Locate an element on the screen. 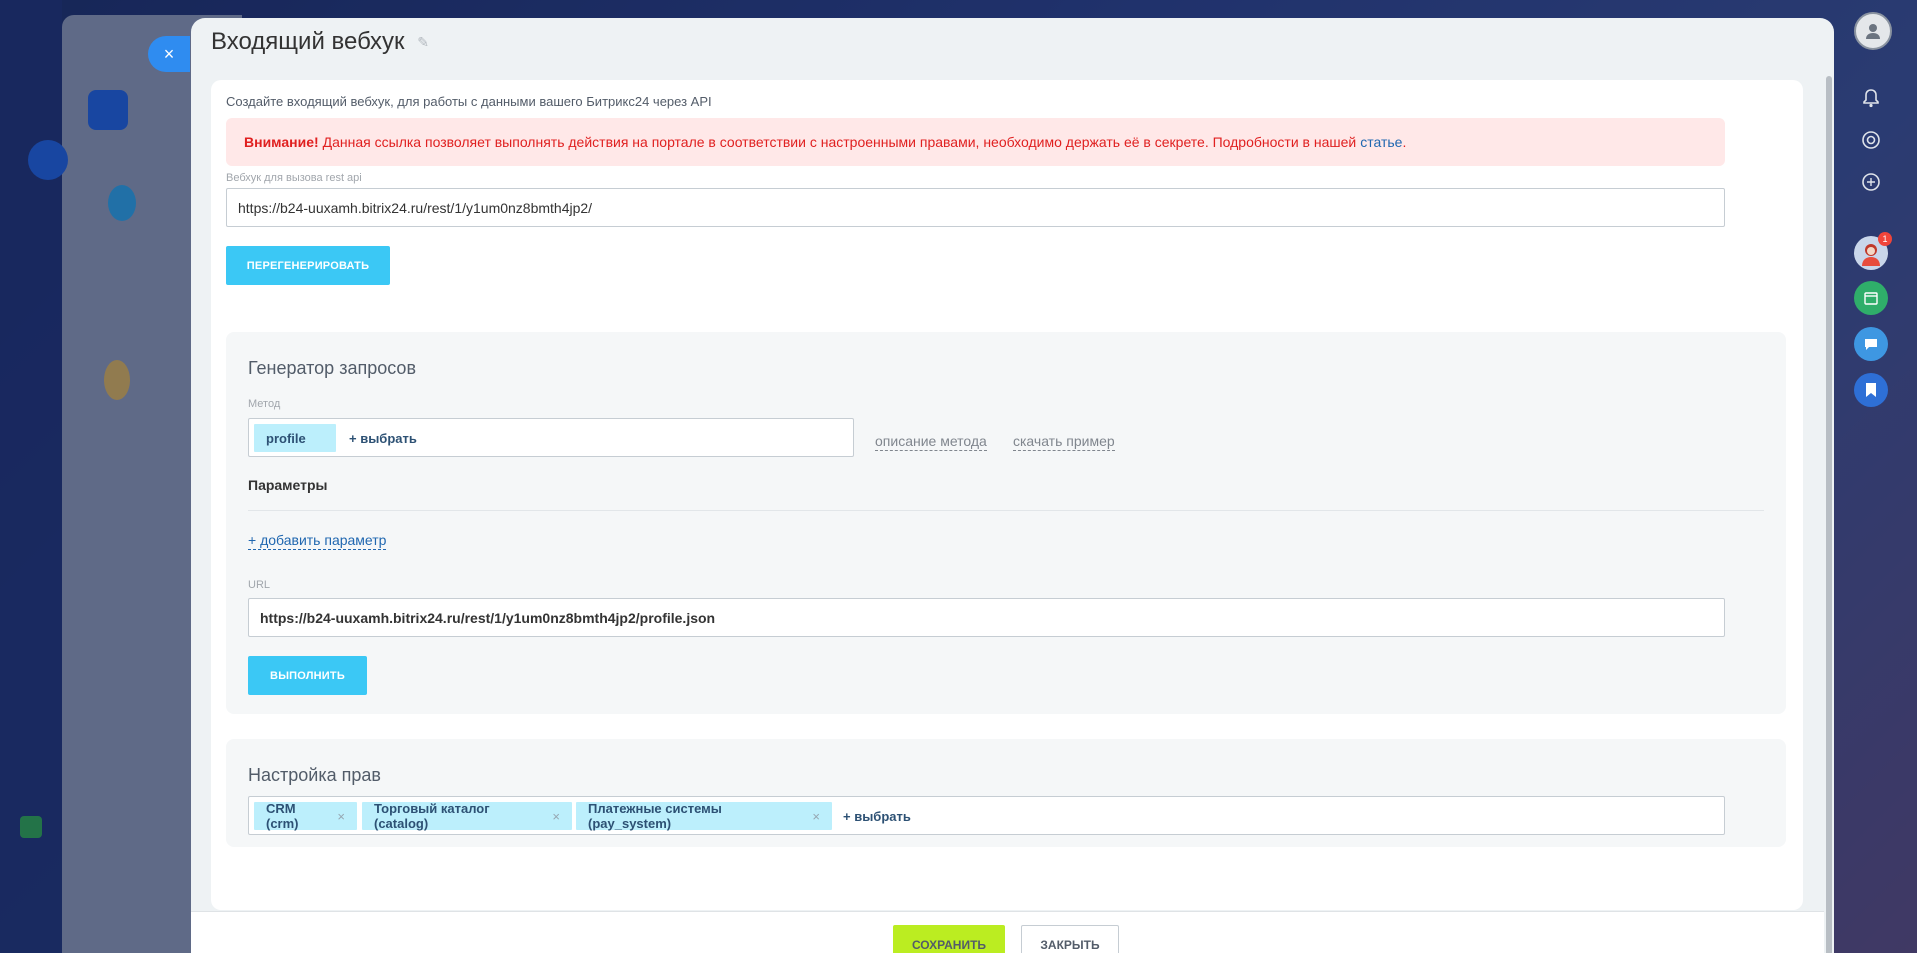  close-button: ЗАКРЫТЬ is located at coordinates (1070, 939).